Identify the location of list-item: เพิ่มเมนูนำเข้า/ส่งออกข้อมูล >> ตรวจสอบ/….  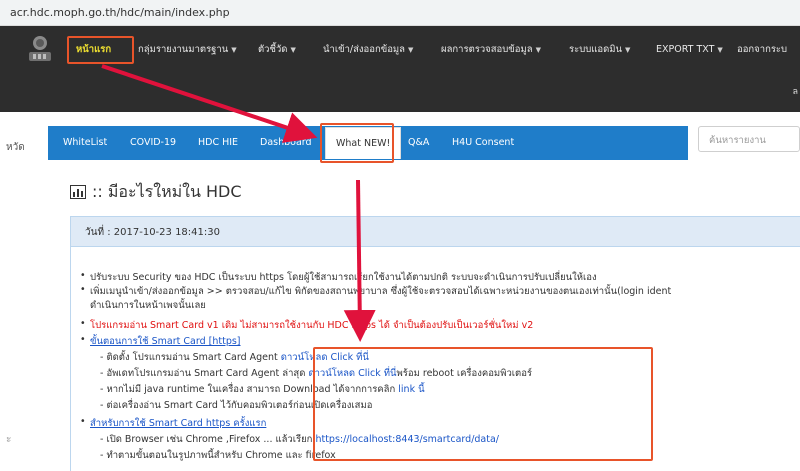
(375, 291).